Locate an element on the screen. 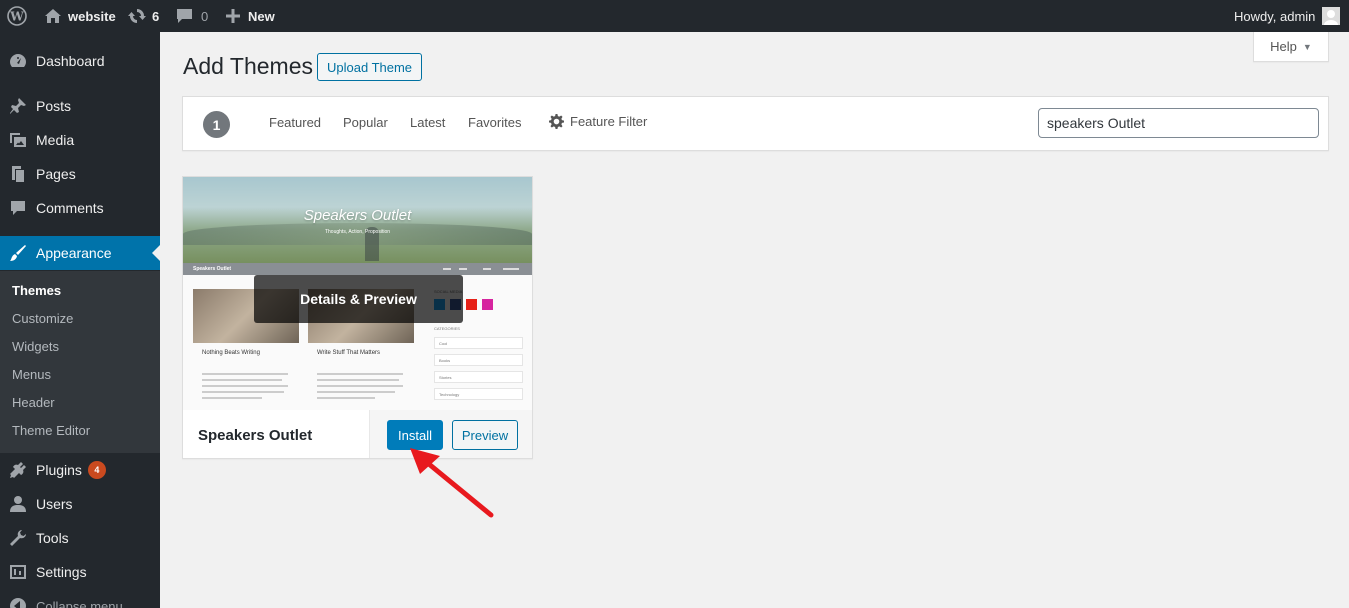 Image resolution: width=1349 pixels, height=608 pixels. submenu-item-theme-editor: Theme Editor is located at coordinates (51, 431).